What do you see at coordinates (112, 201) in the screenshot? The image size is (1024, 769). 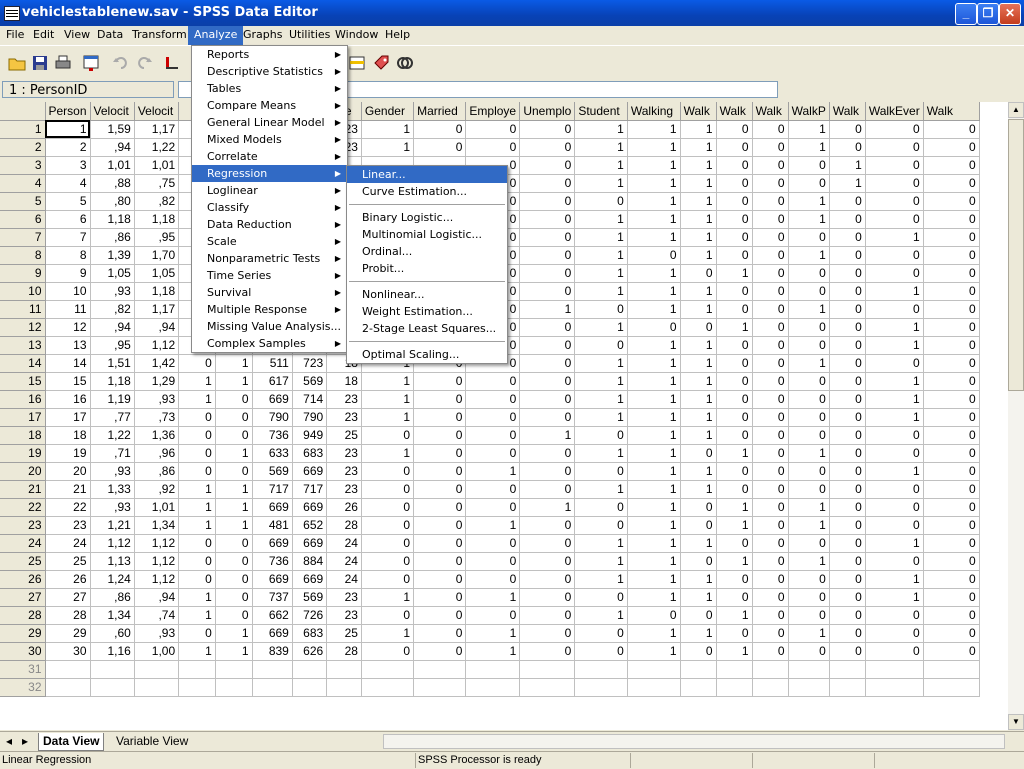 I see `data-cell: ,80` at bounding box center [112, 201].